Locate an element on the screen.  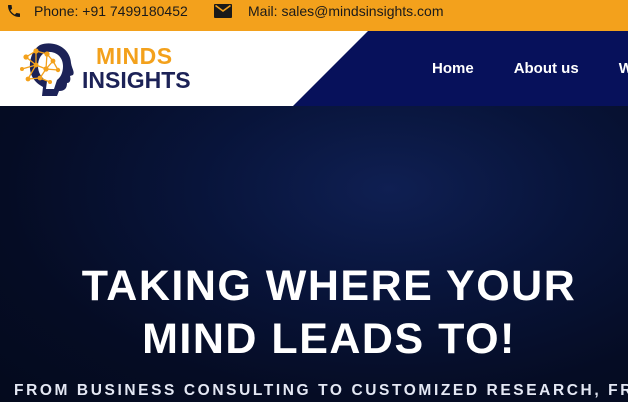
phone-contact: Phone: +91 7499180452 is located at coordinates (97, 10).